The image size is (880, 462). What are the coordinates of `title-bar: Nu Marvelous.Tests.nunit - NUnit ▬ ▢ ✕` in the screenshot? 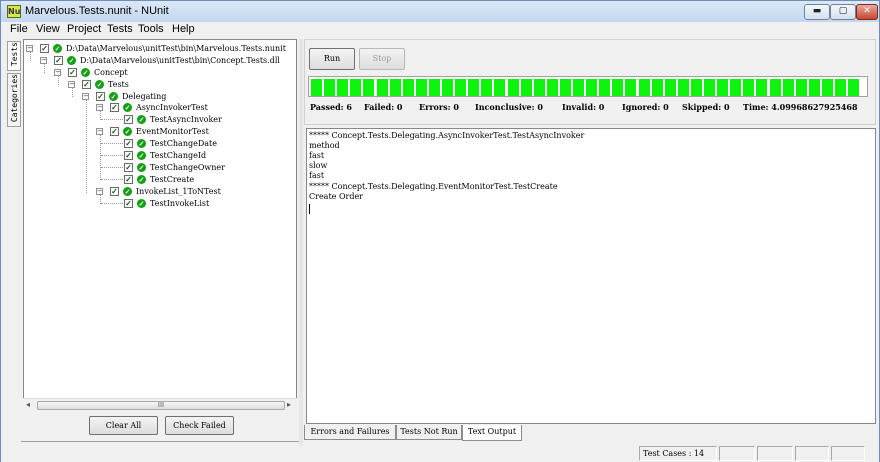 It's located at (440, 11).